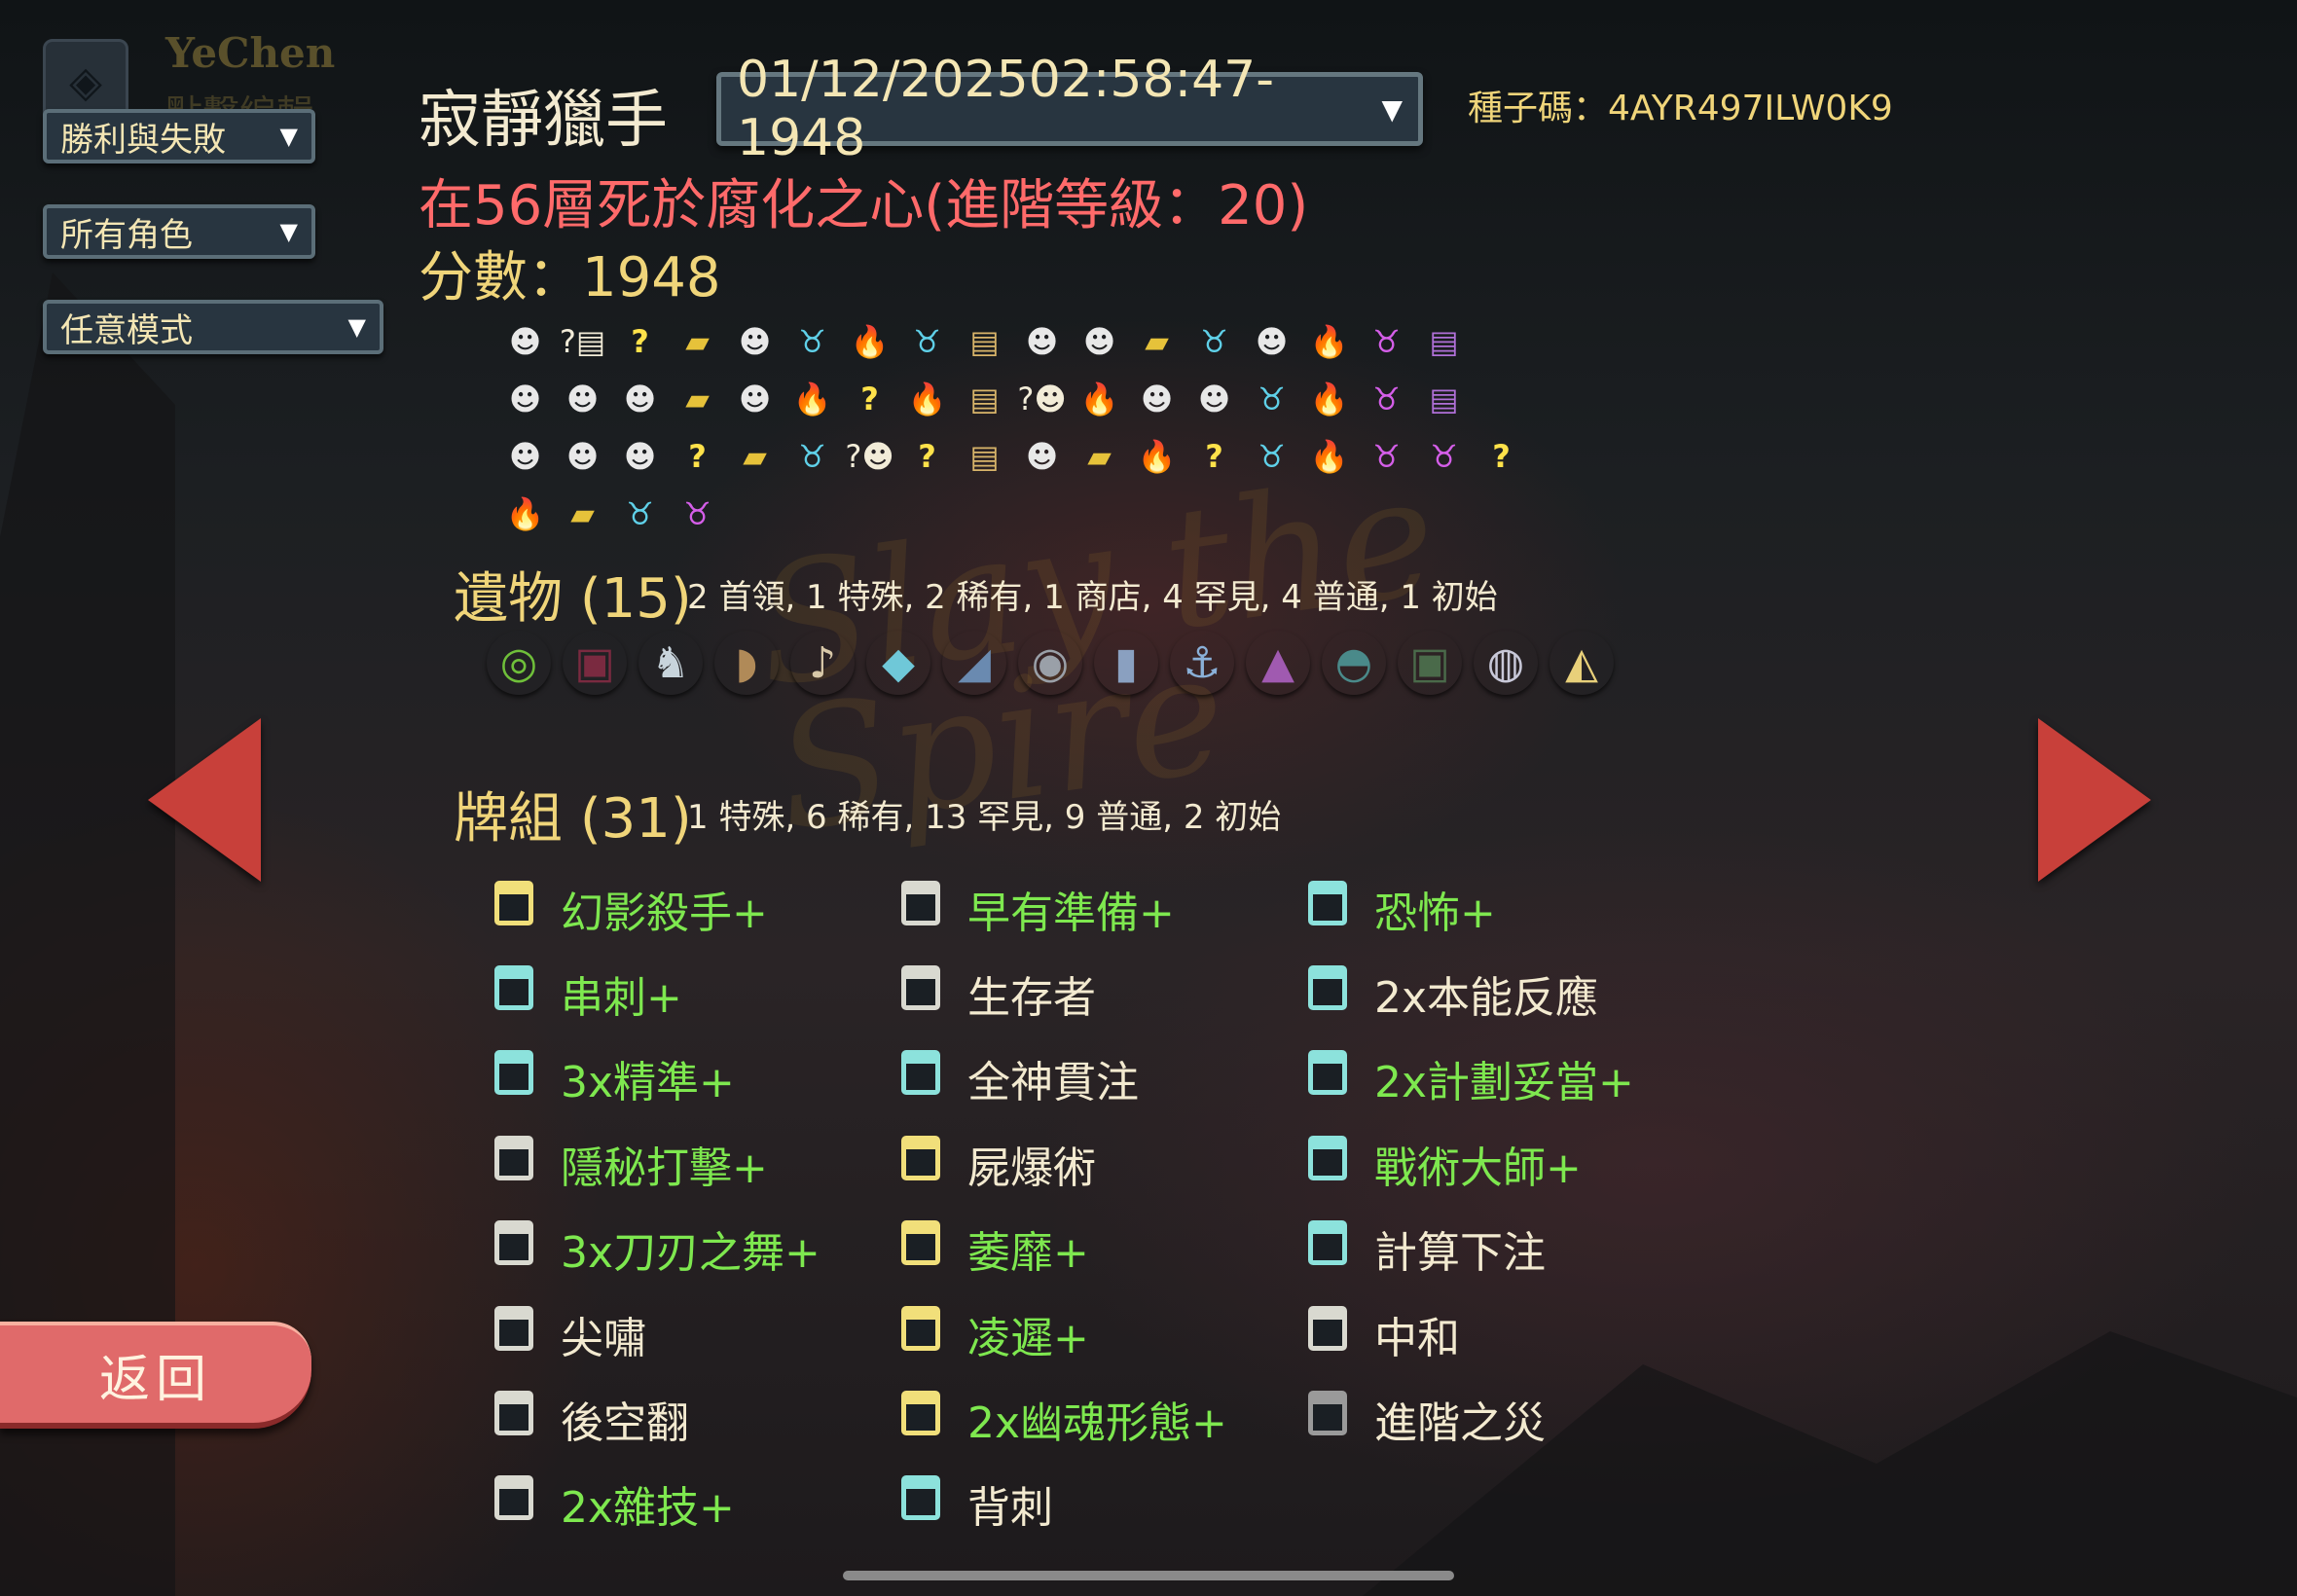  I want to click on card-name: 2x幽魂形態+, so click(1097, 1423).